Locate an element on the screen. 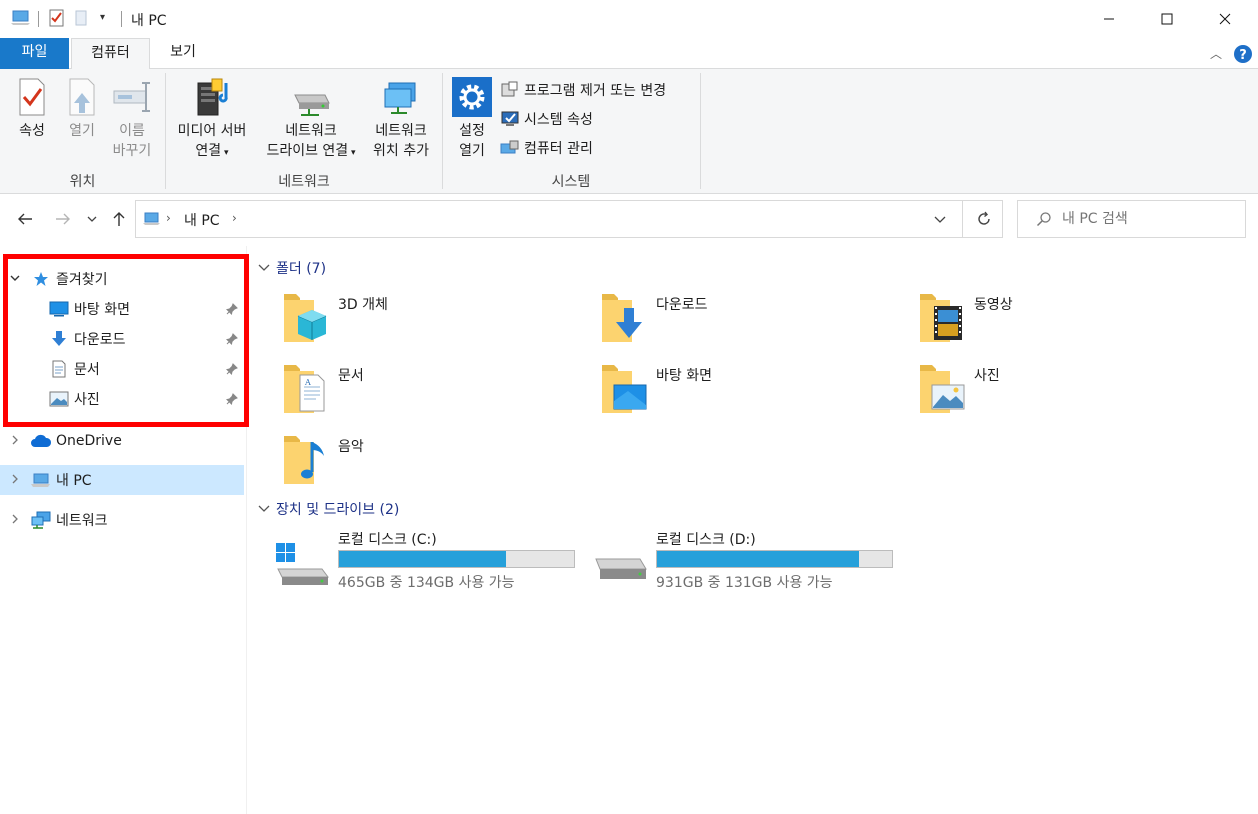 This screenshot has width=1258, height=814. folder-desktop: 바탕 화면 is located at coordinates (748, 393).